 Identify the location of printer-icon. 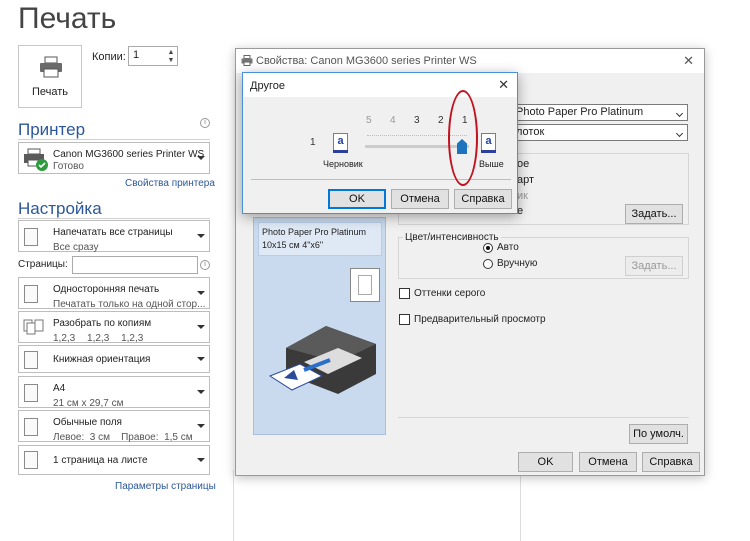
(51, 67).